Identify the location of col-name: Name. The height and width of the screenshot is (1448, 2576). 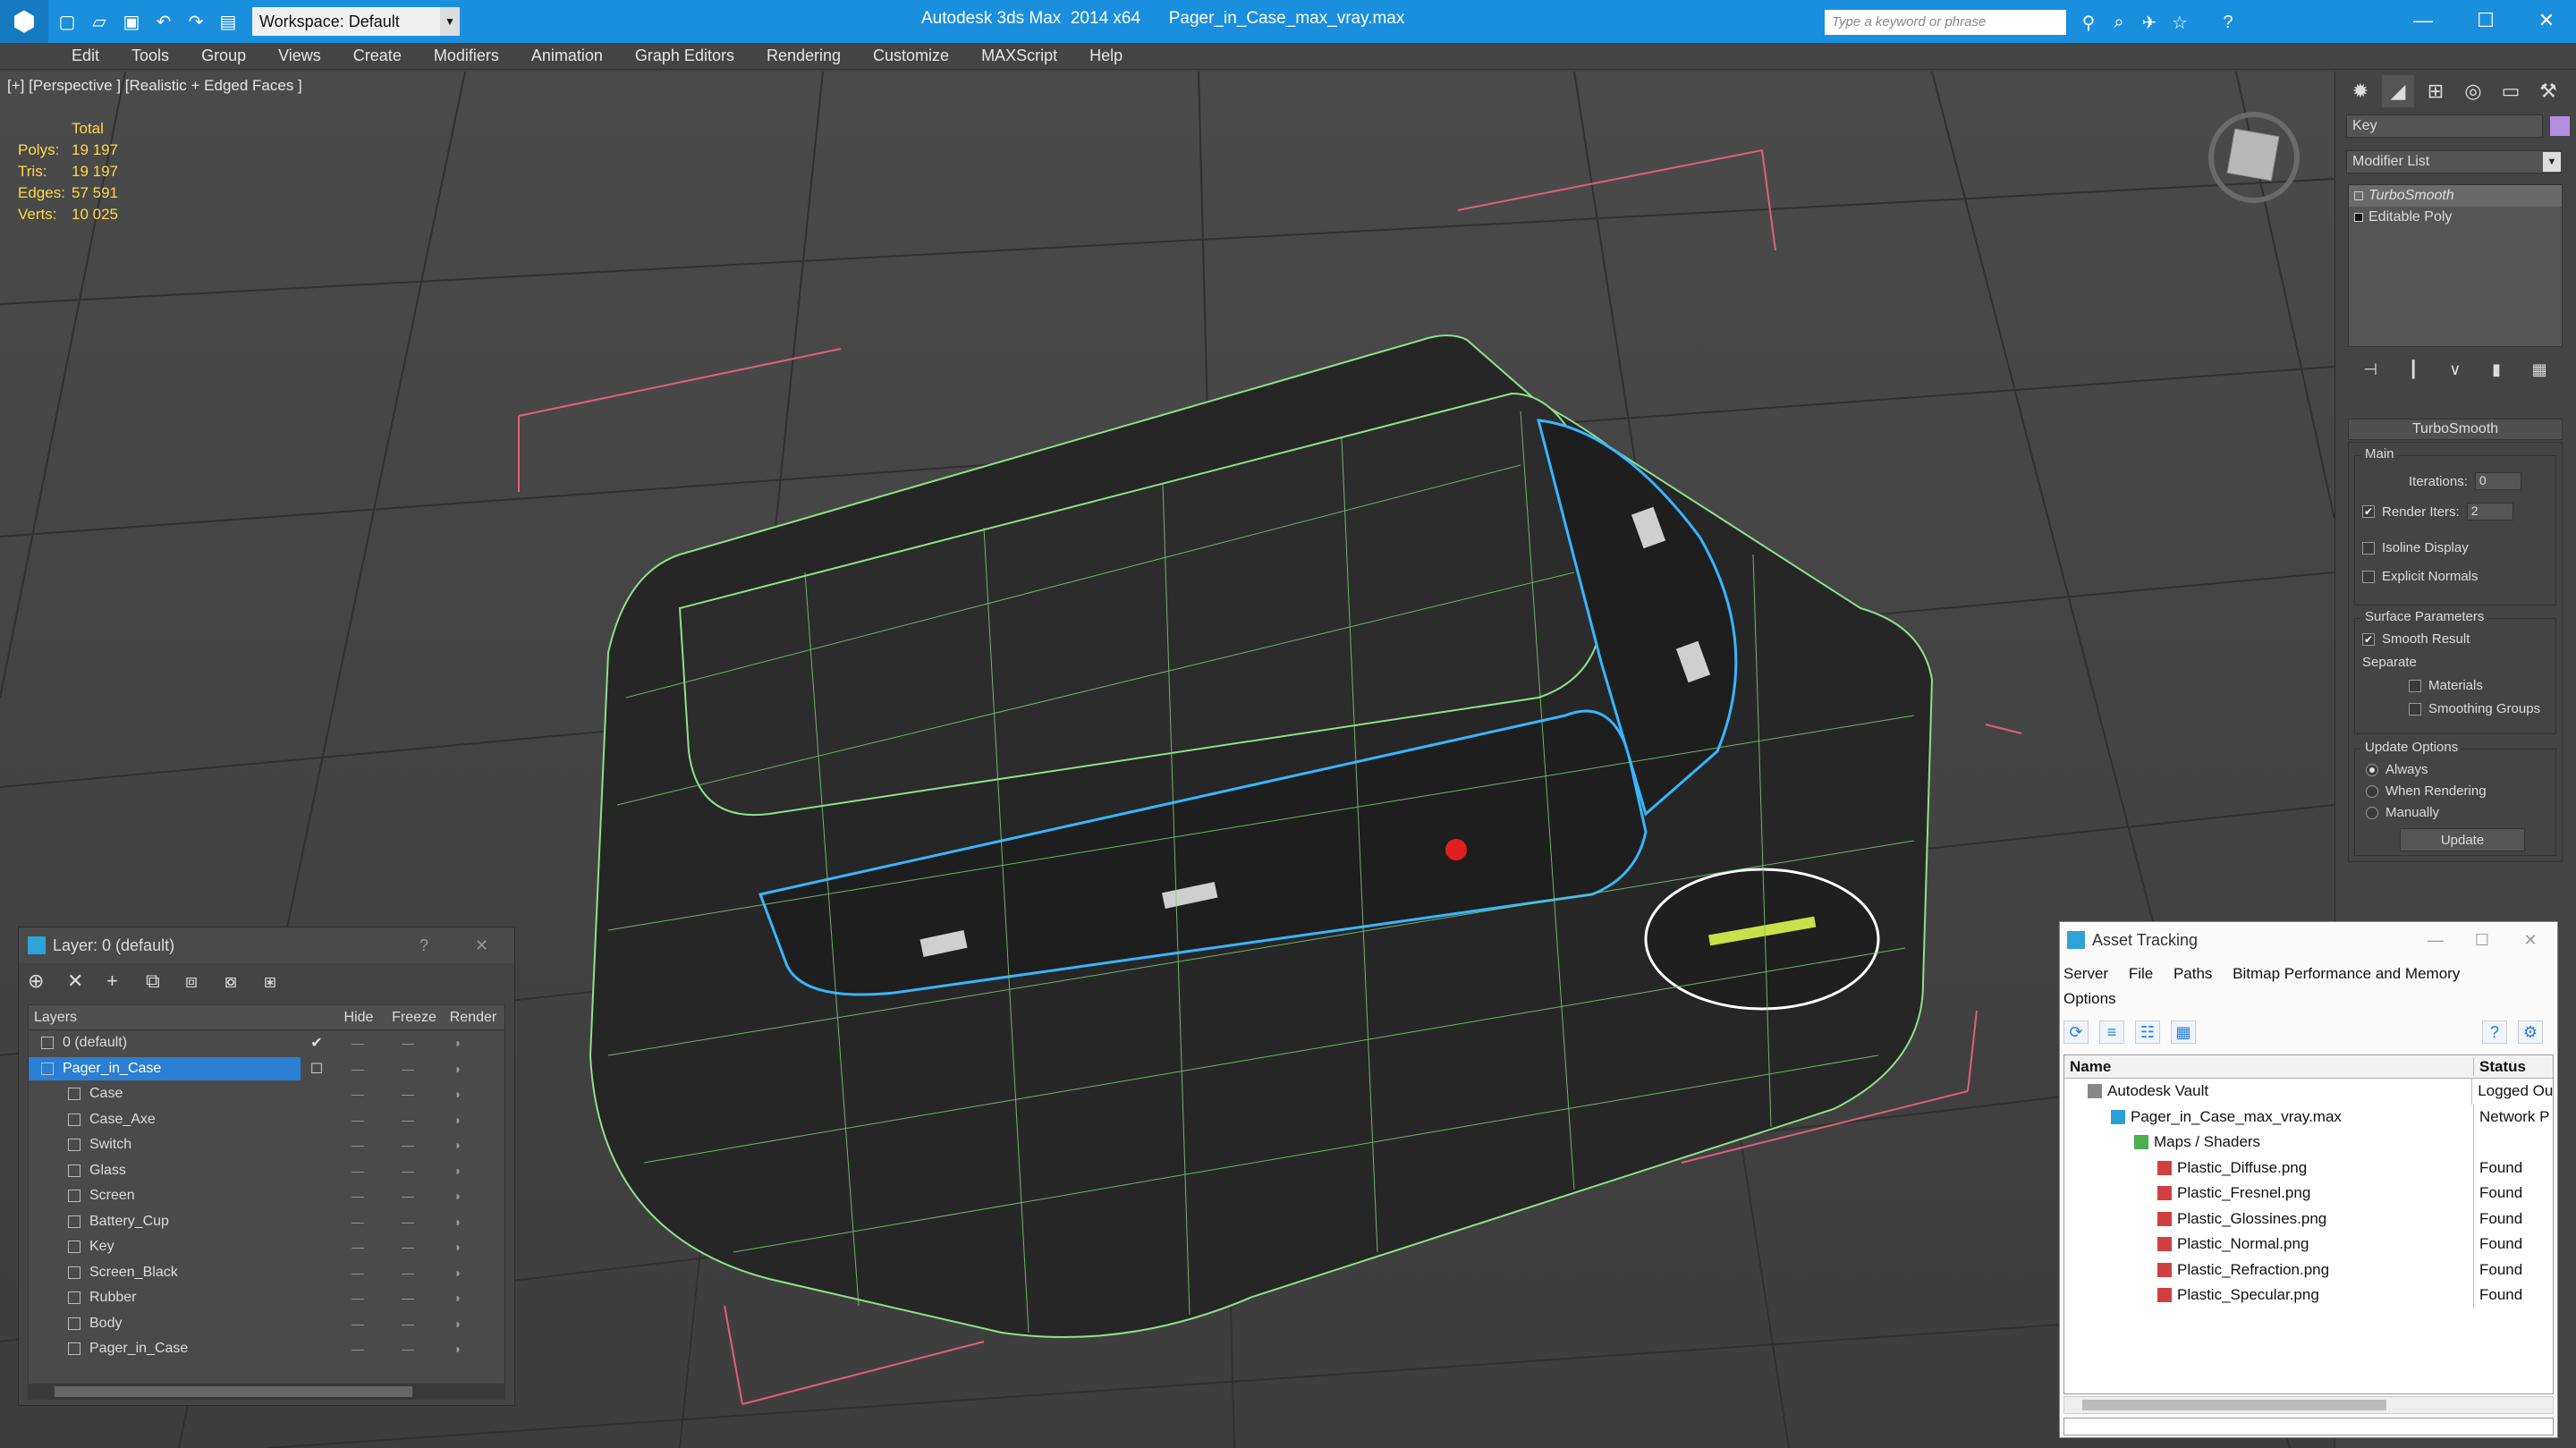
(2269, 1066).